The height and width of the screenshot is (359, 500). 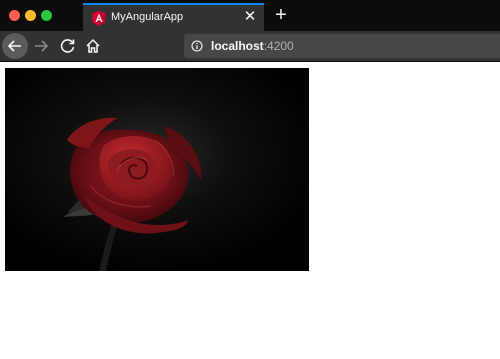 I want to click on site-info-icon, so click(x=197, y=46).